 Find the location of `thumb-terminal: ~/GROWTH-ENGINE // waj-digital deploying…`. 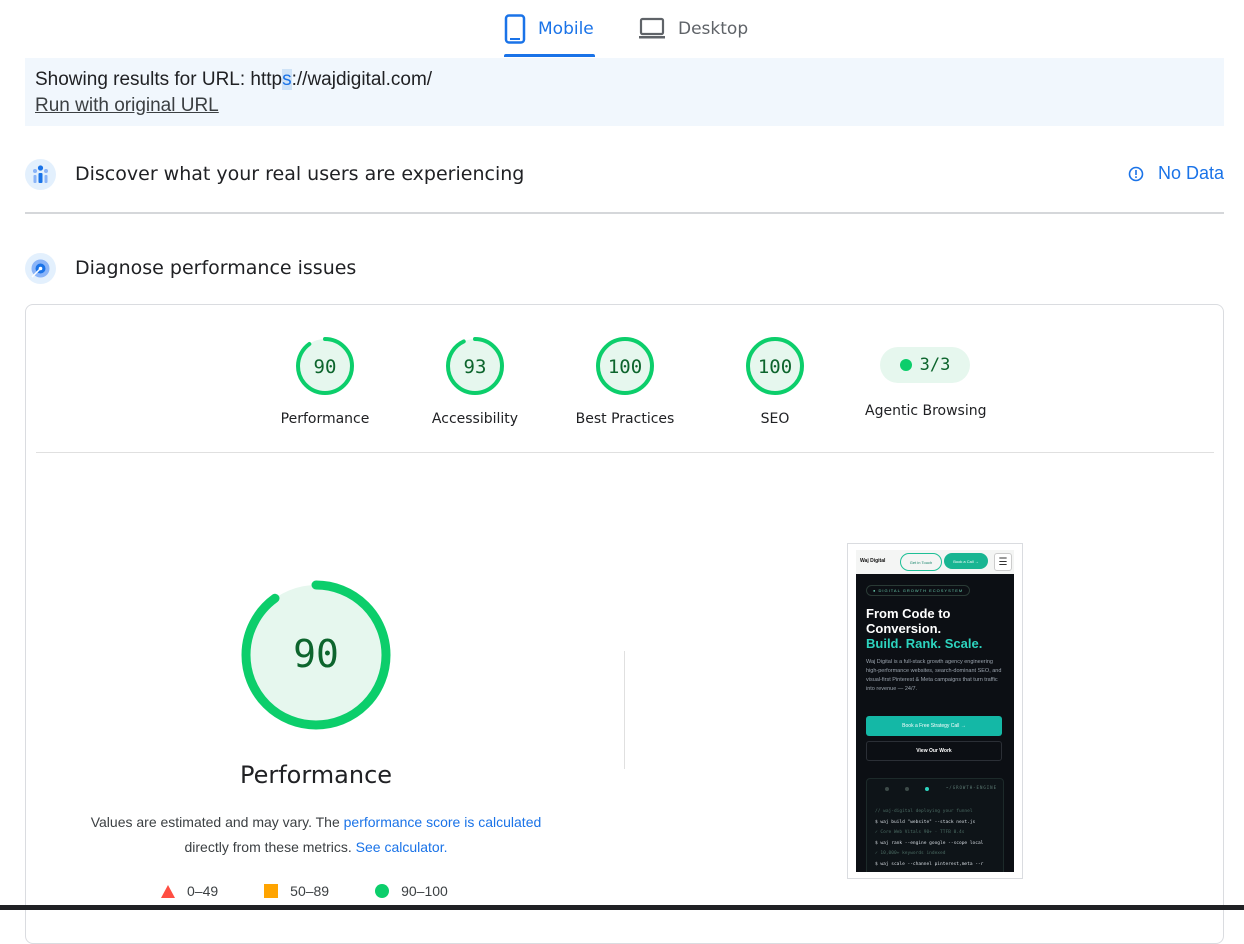

thumb-terminal: ~/GROWTH-ENGINE // waj-digital deploying… is located at coordinates (935, 825).